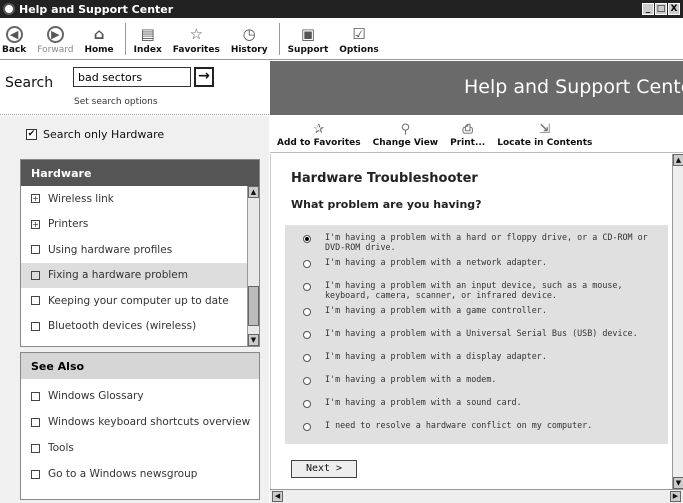  Describe the element at coordinates (405, 143) in the screenshot. I see `change-view-label: Change View` at that location.